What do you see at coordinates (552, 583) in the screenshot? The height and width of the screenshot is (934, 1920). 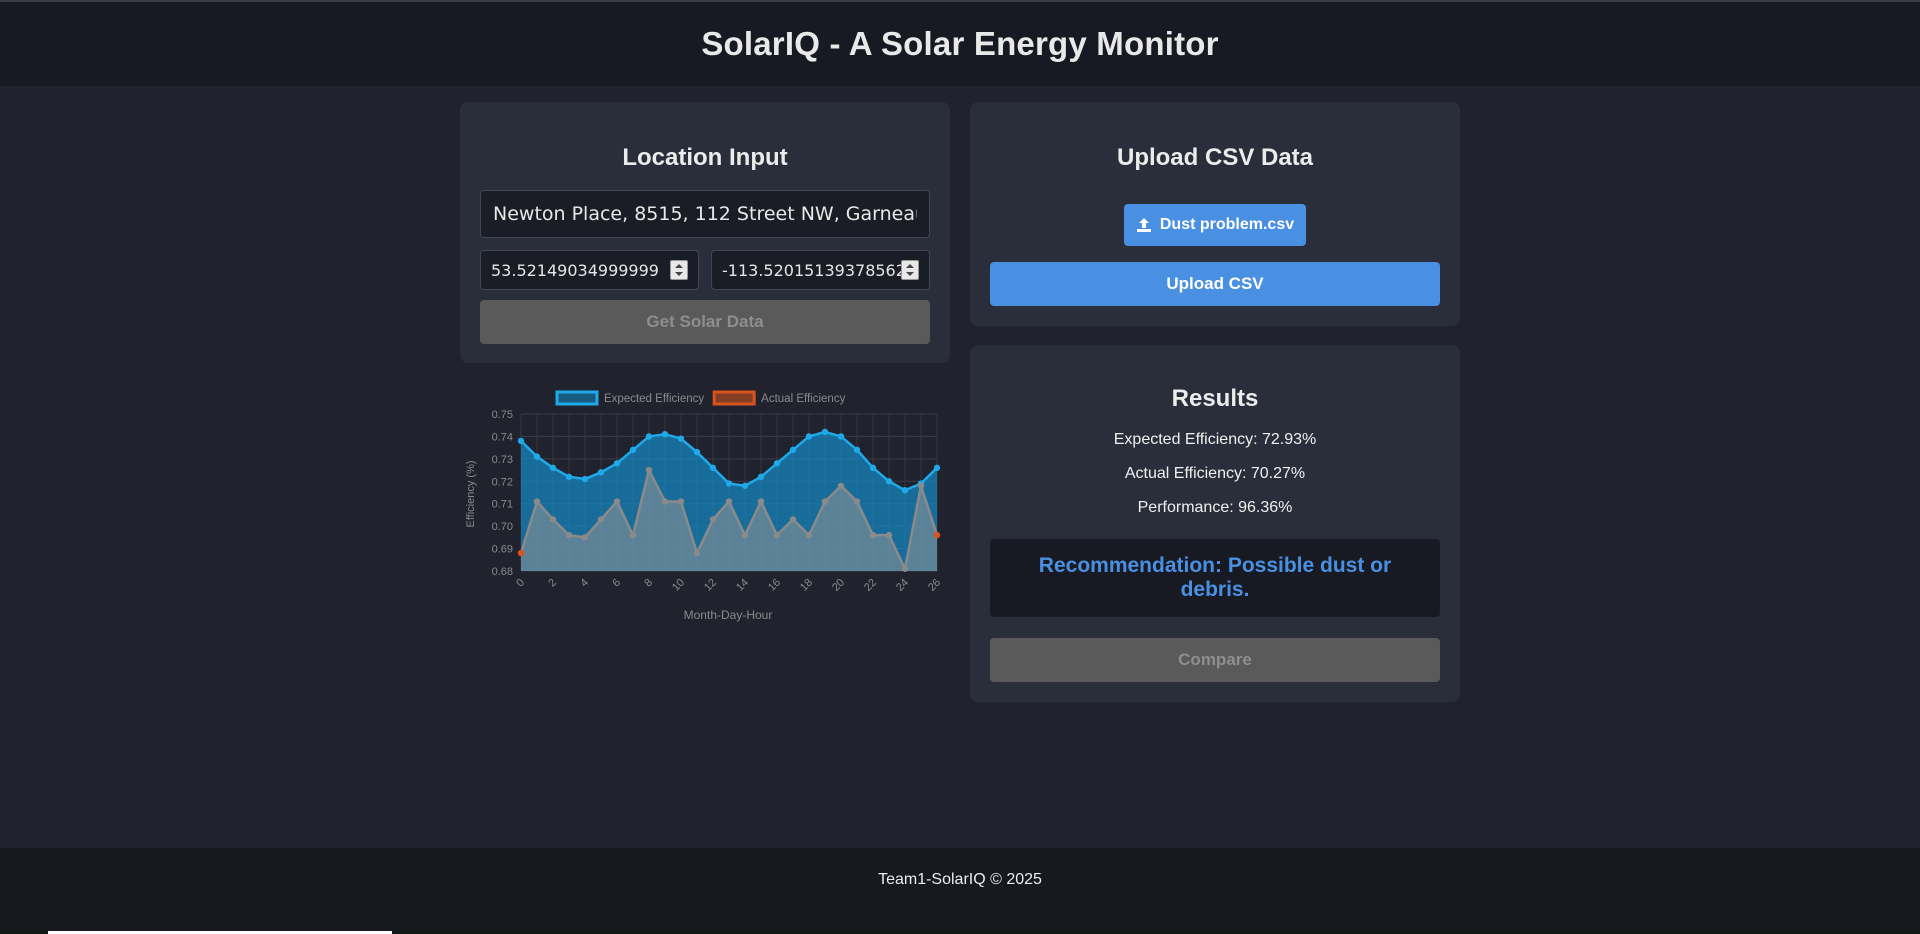 I see `x-tick-label: 2` at bounding box center [552, 583].